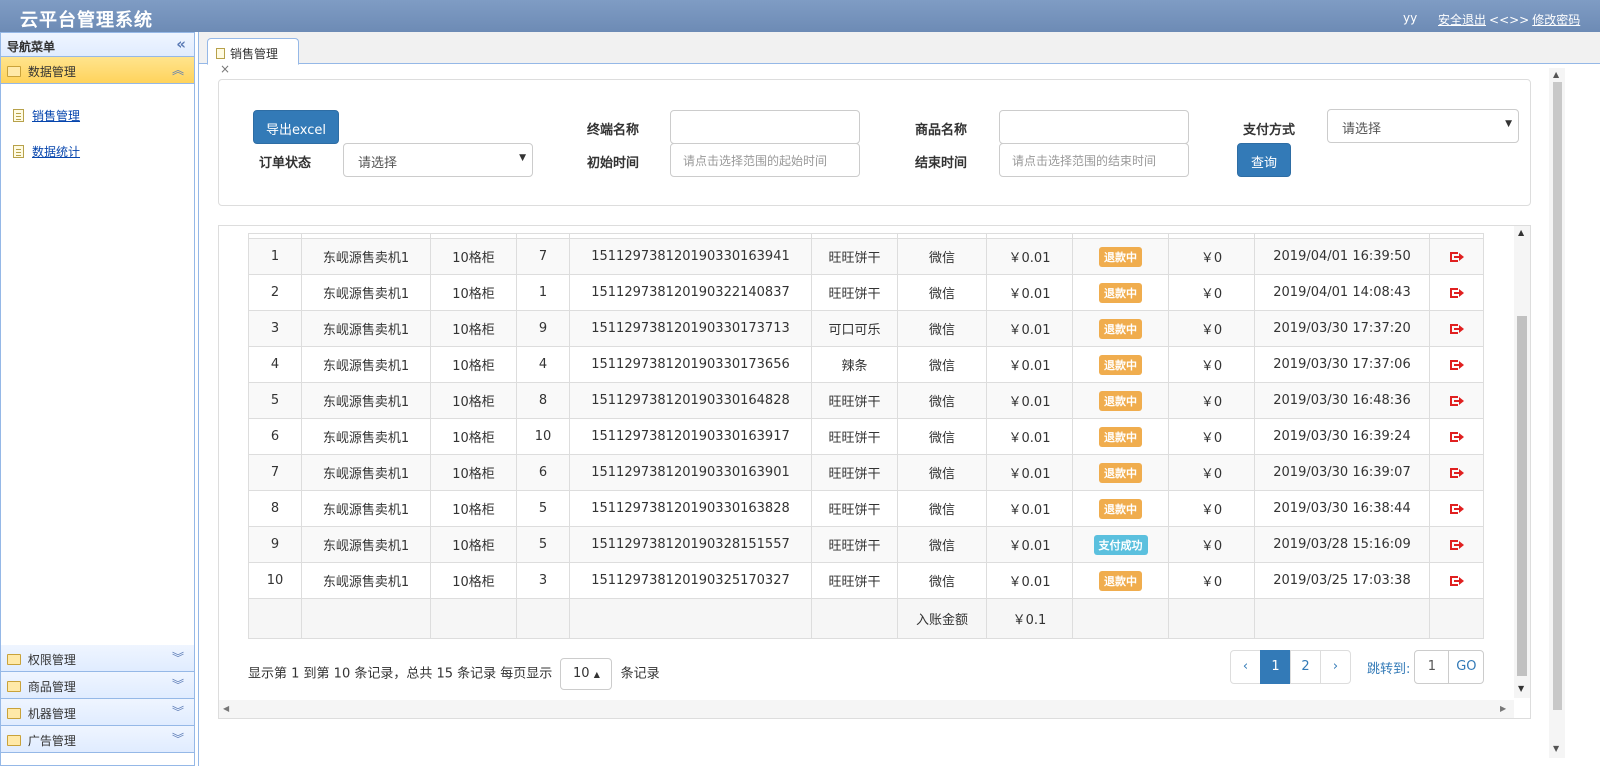 This screenshot has height=766, width=1600. Describe the element at coordinates (1275, 667) in the screenshot. I see `page-button-1: 1` at that location.